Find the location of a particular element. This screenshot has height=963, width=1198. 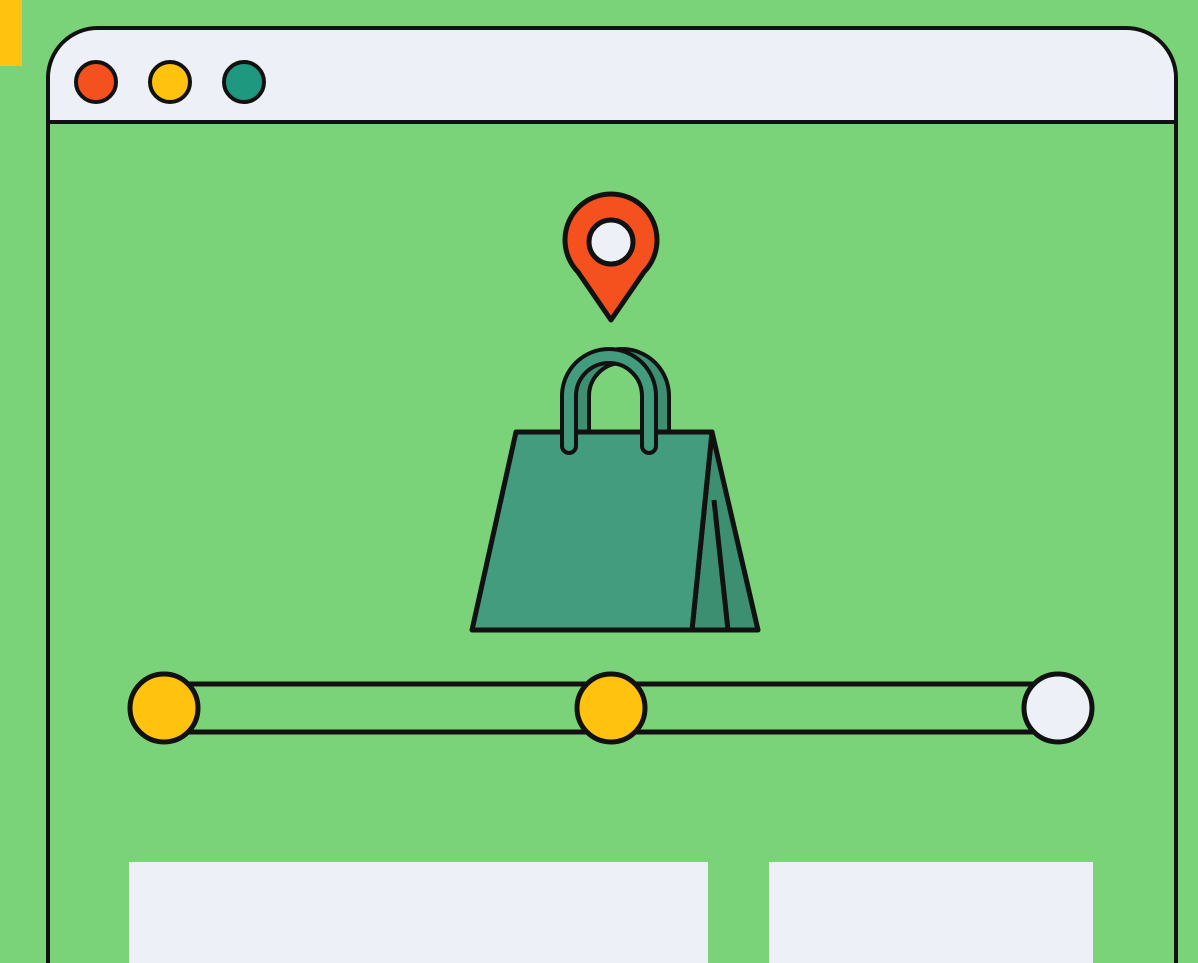

window-titlebar is located at coordinates (612, 77).